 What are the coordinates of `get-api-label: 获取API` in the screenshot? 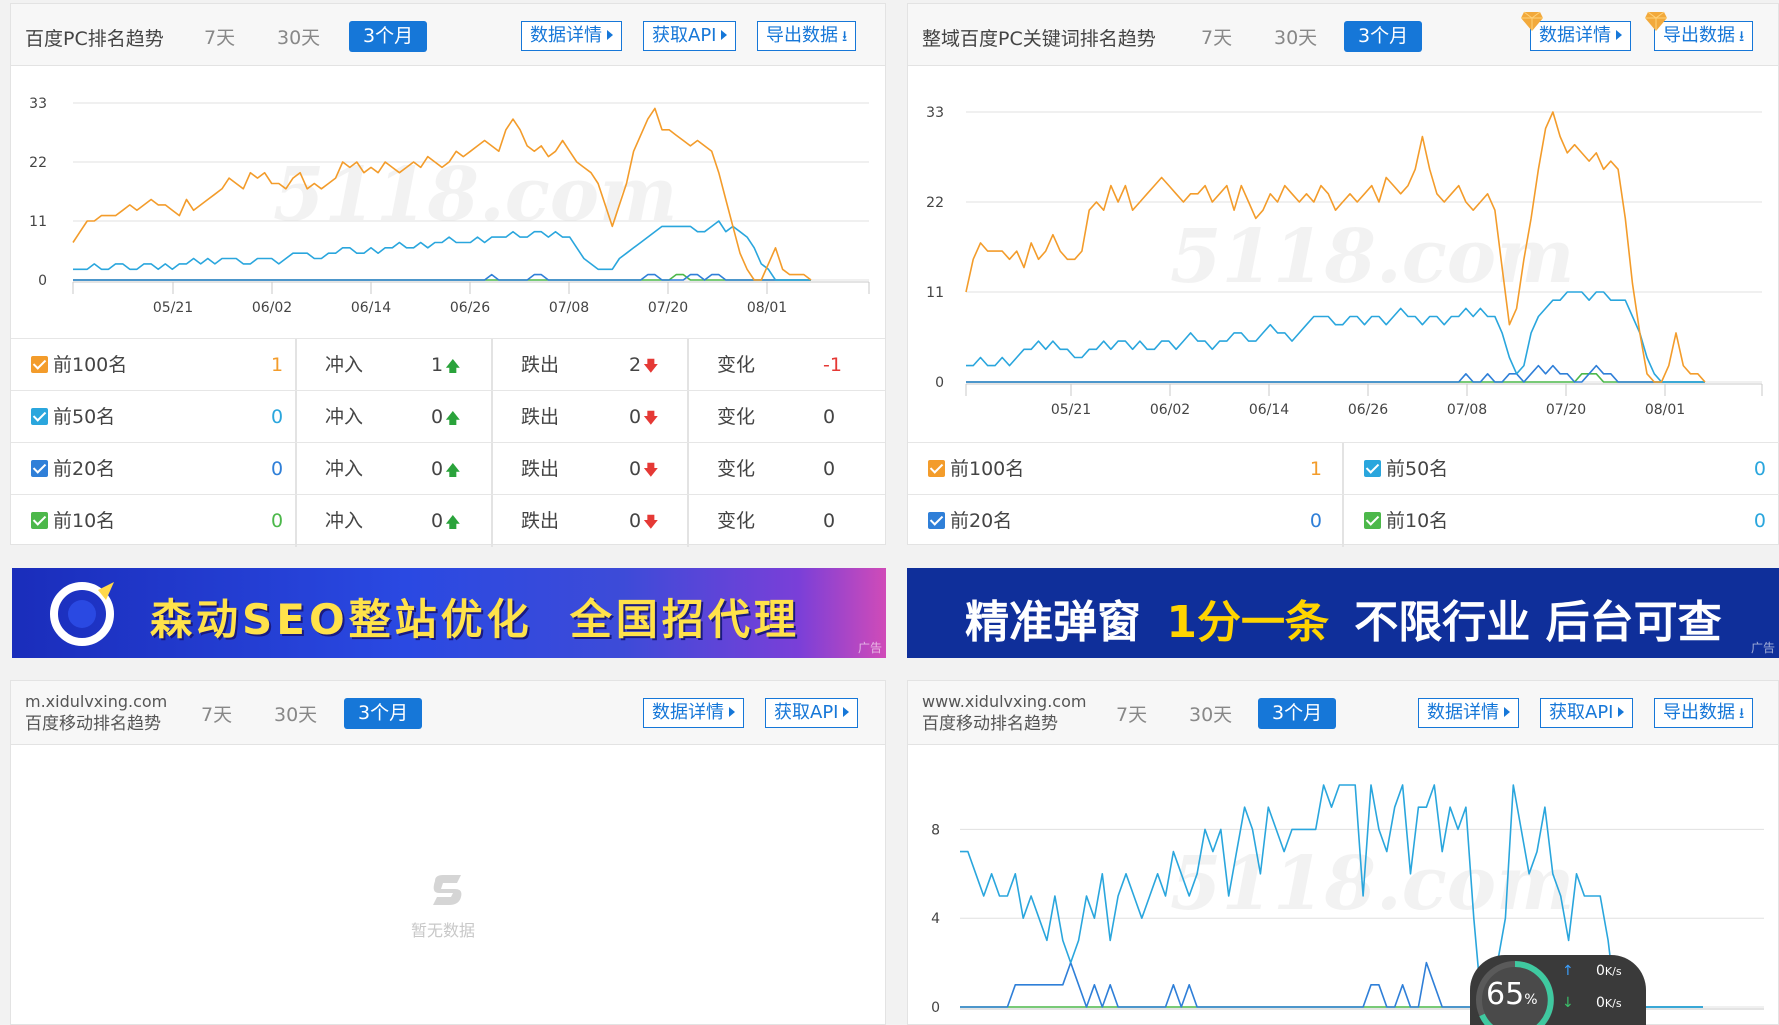 It's located at (806, 712).